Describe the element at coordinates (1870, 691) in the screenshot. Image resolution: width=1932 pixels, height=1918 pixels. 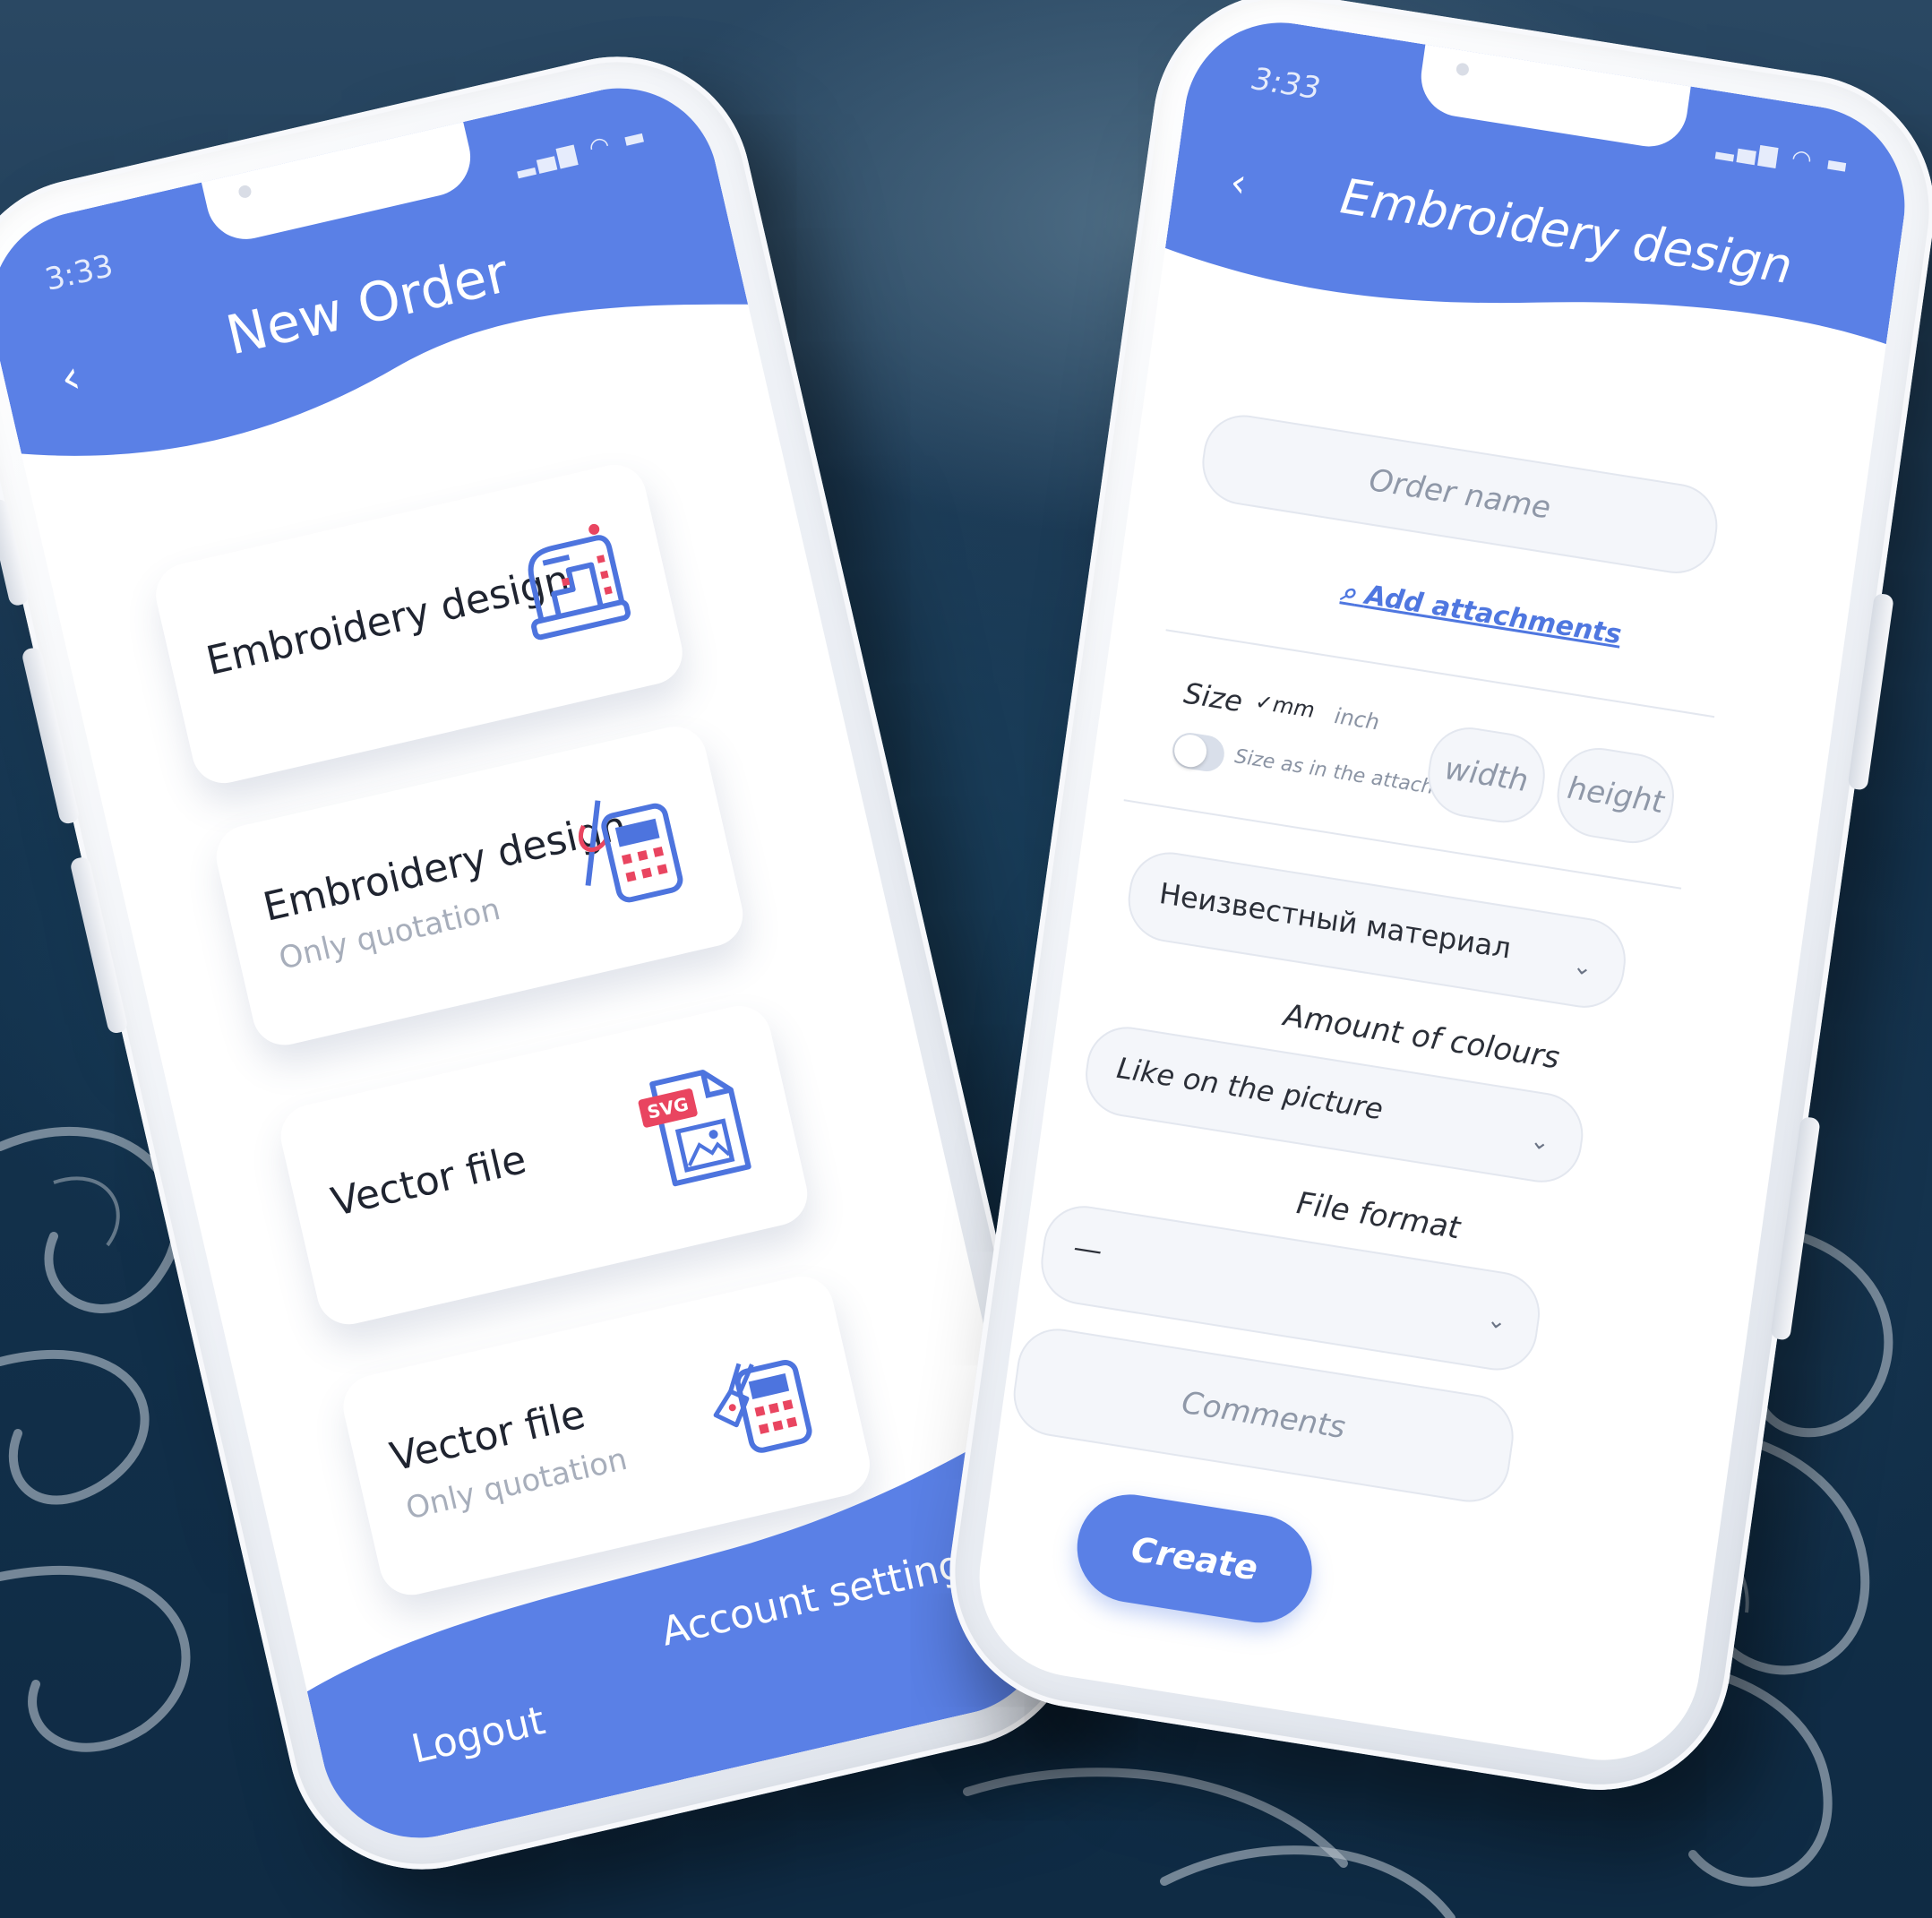
I see `power-button` at that location.